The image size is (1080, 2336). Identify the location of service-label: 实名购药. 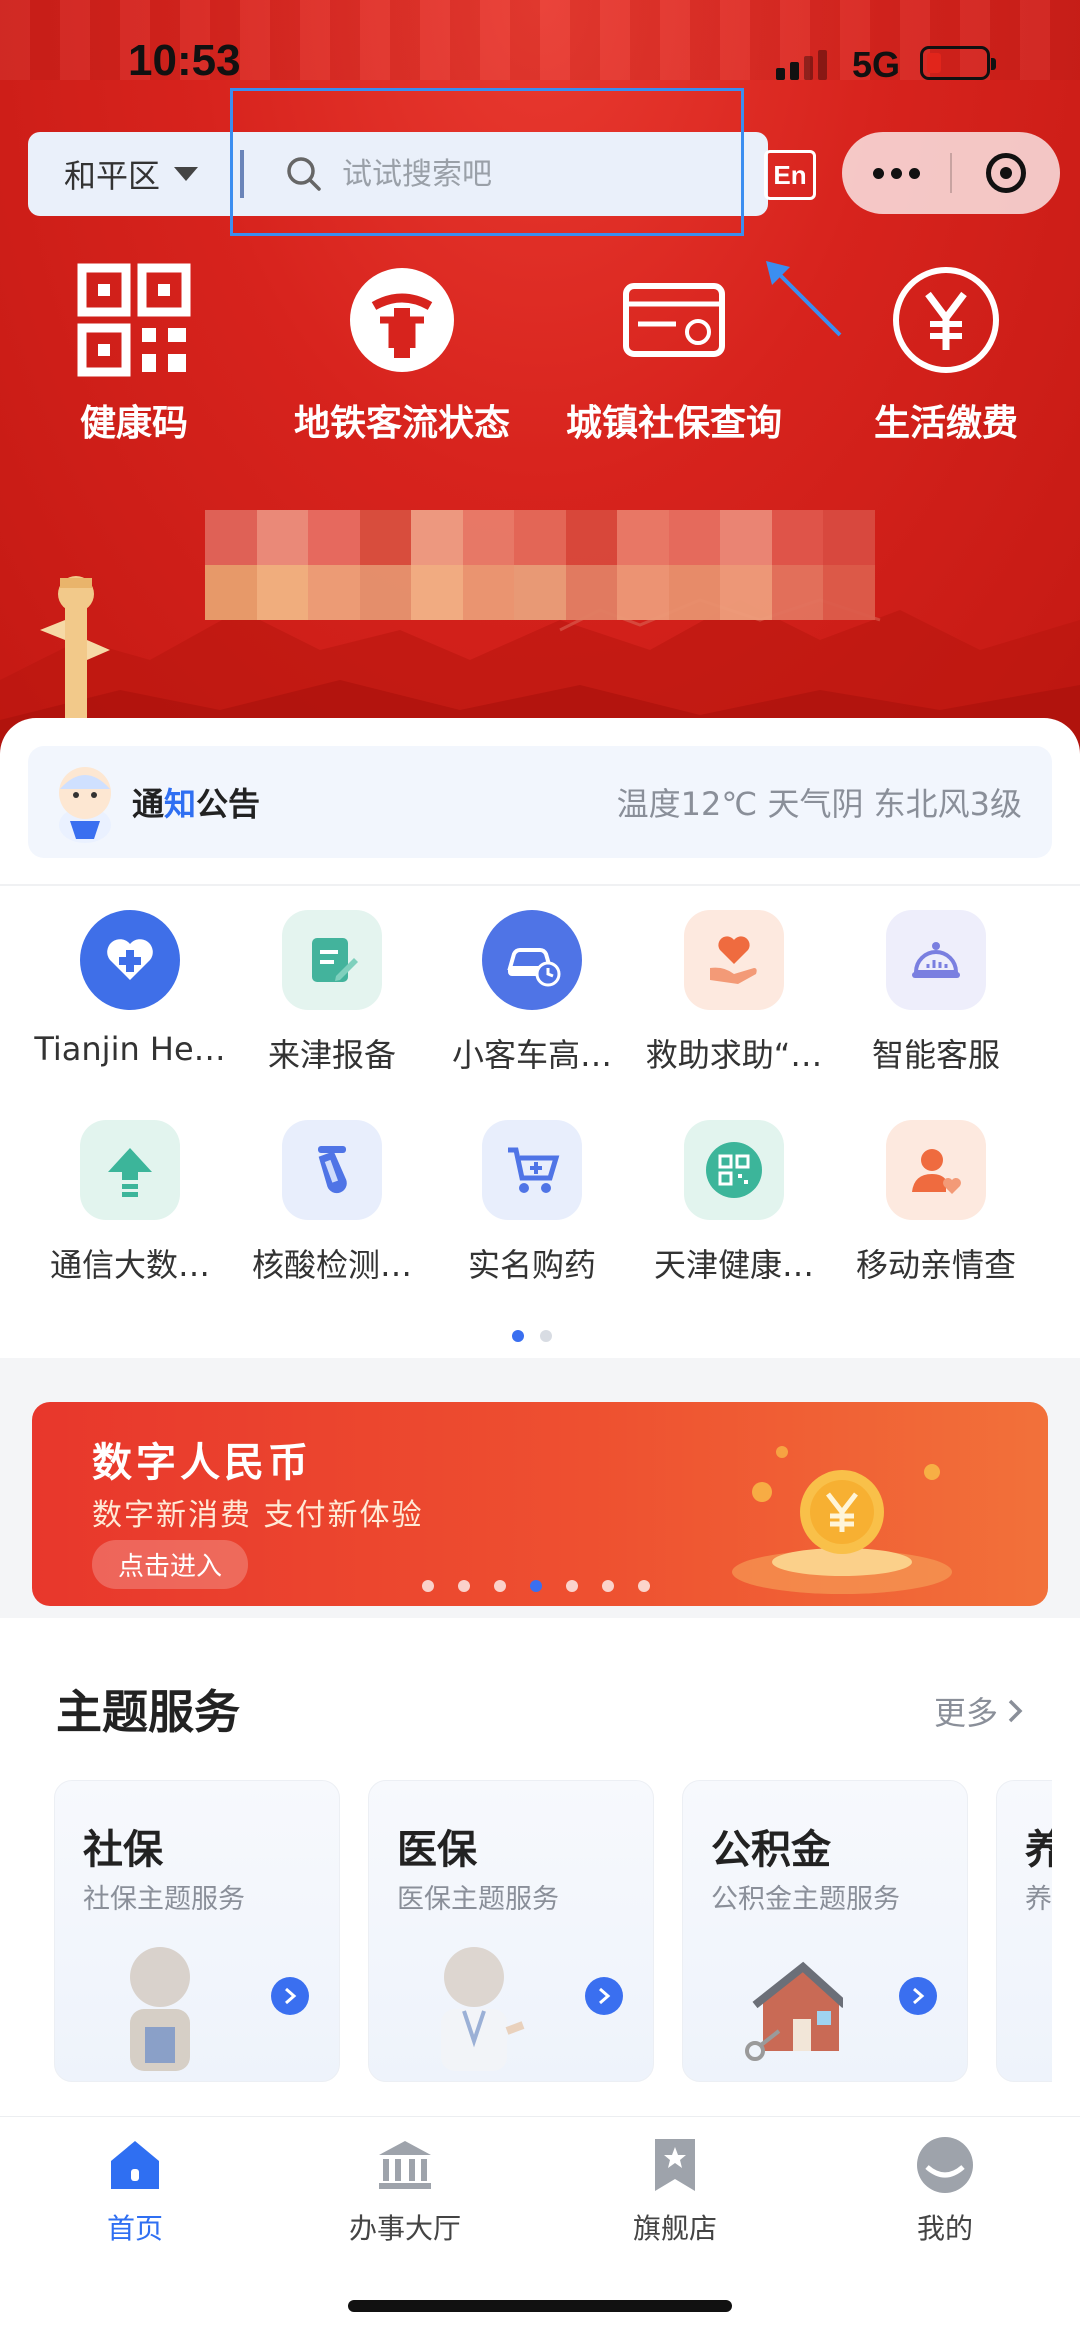
(531, 1265).